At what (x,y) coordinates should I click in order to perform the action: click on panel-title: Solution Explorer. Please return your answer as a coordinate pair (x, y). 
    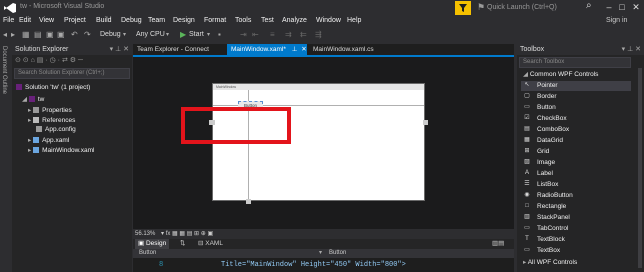
    Looking at the image, I should click on (42, 49).